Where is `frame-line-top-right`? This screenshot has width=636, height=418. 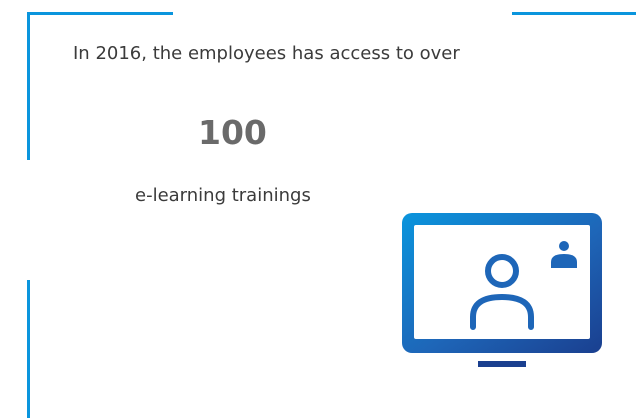 frame-line-top-right is located at coordinates (574, 13).